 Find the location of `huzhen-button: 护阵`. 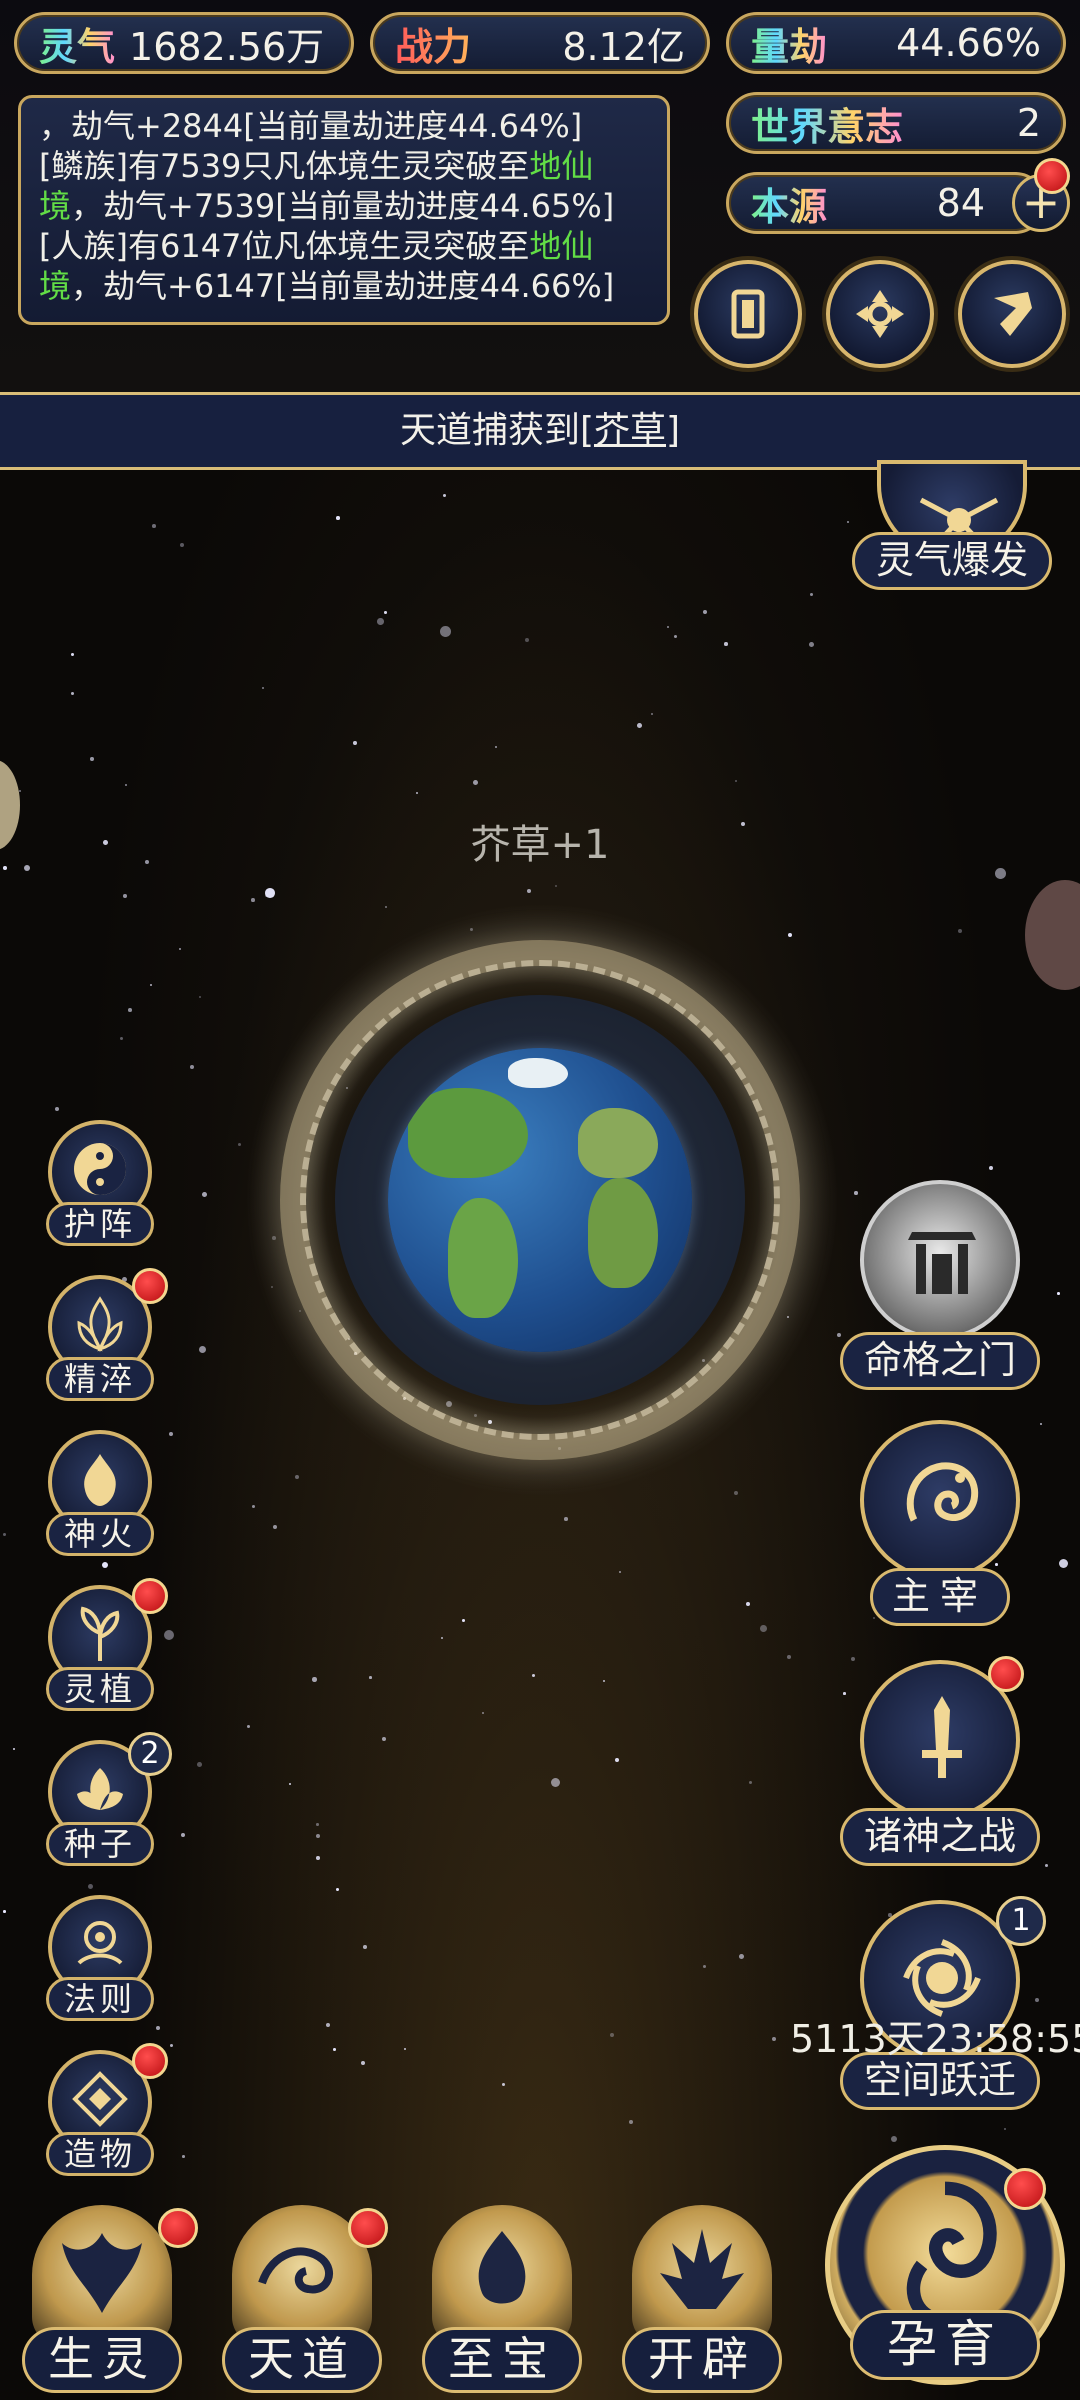

huzhen-button: 护阵 is located at coordinates (100, 1185).